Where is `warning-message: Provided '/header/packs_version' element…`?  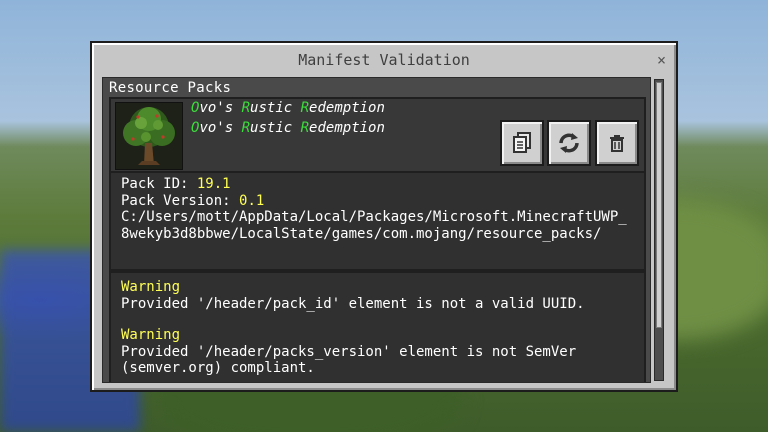
warning-message: Provided '/header/packs_version' element… is located at coordinates (349, 360).